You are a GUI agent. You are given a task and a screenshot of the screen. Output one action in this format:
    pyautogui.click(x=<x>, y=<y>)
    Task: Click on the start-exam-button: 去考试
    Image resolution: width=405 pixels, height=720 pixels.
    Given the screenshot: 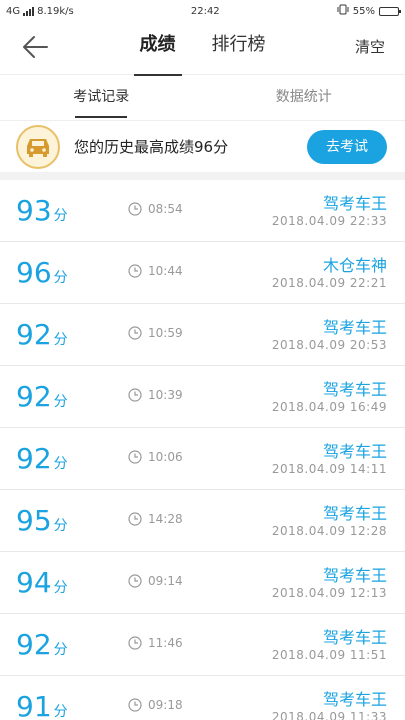 What is the action you would take?
    pyautogui.click(x=347, y=146)
    